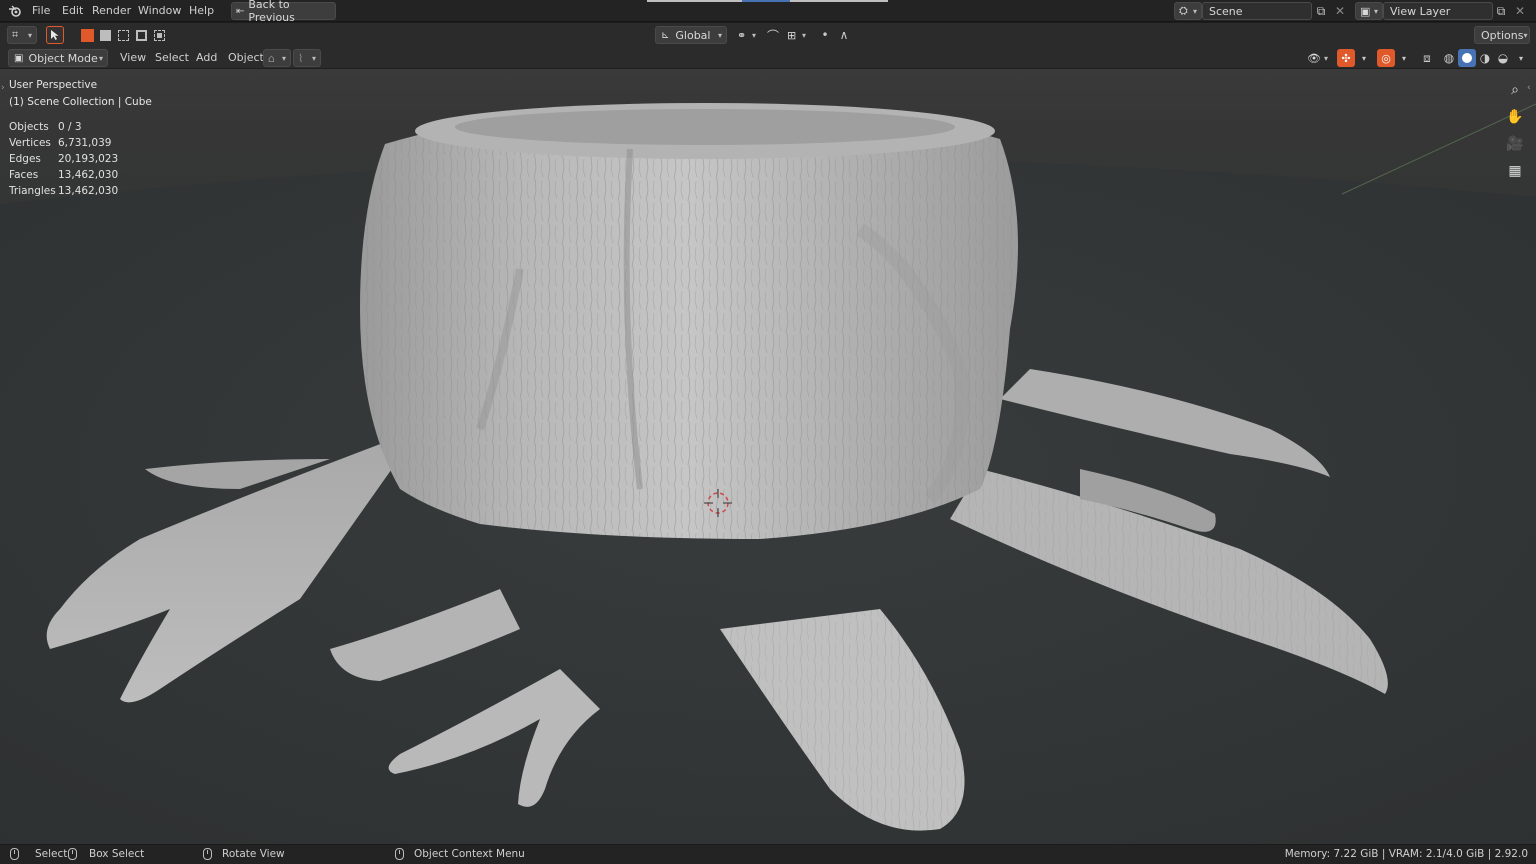  Describe the element at coordinates (207, 854) in the screenshot. I see `middle-mouse-icon` at that location.